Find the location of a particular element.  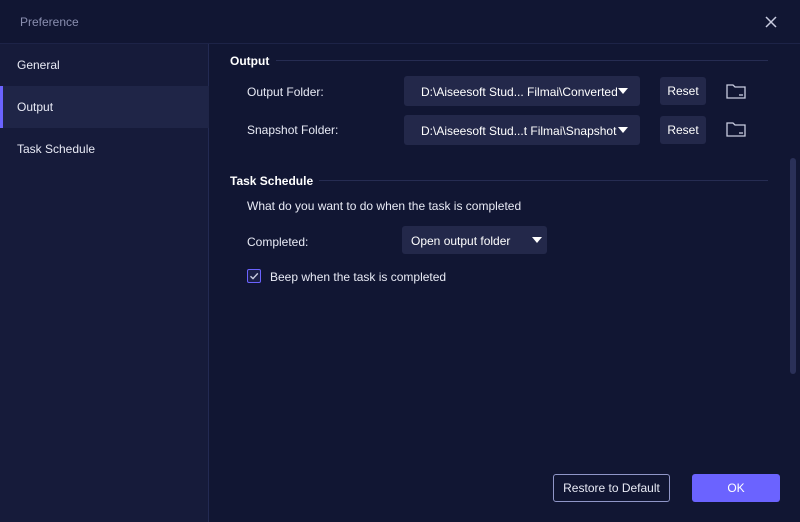

sidebar-item-general: General is located at coordinates (104, 65).